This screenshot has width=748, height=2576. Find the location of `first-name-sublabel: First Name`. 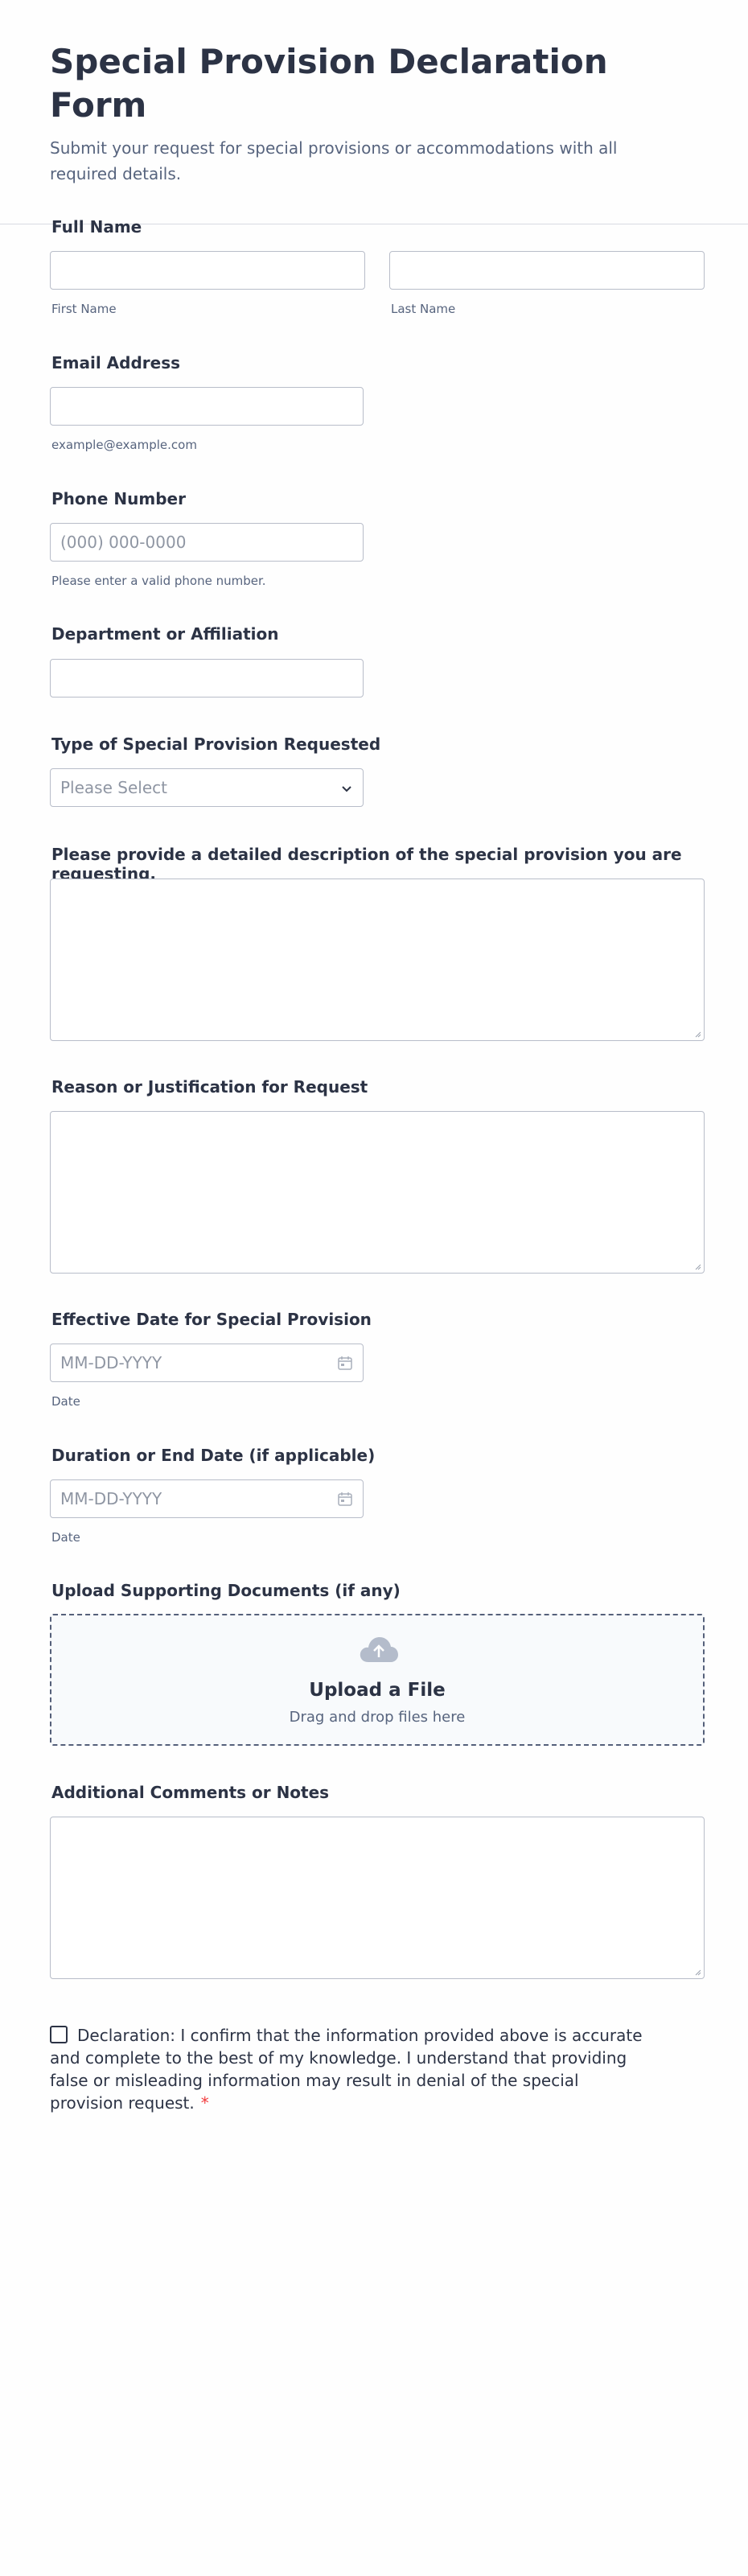

first-name-sublabel: First Name is located at coordinates (84, 309).